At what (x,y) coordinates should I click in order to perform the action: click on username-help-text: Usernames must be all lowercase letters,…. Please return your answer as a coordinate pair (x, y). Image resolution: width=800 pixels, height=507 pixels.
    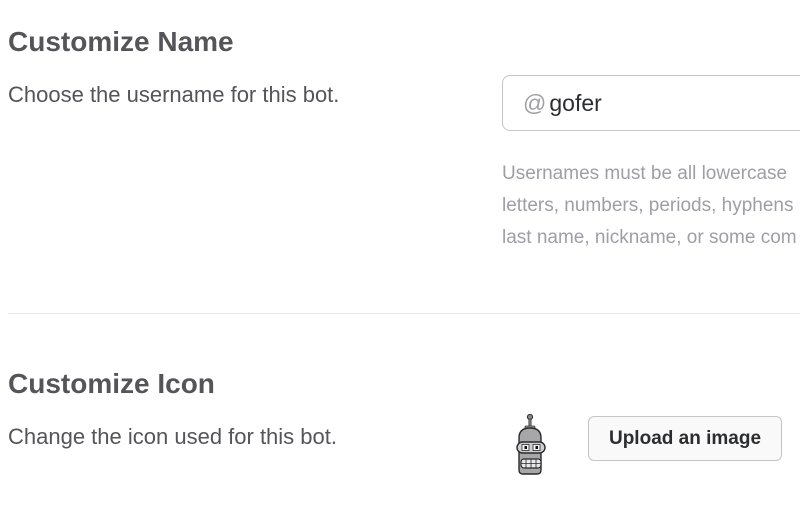
    Looking at the image, I should click on (651, 206).